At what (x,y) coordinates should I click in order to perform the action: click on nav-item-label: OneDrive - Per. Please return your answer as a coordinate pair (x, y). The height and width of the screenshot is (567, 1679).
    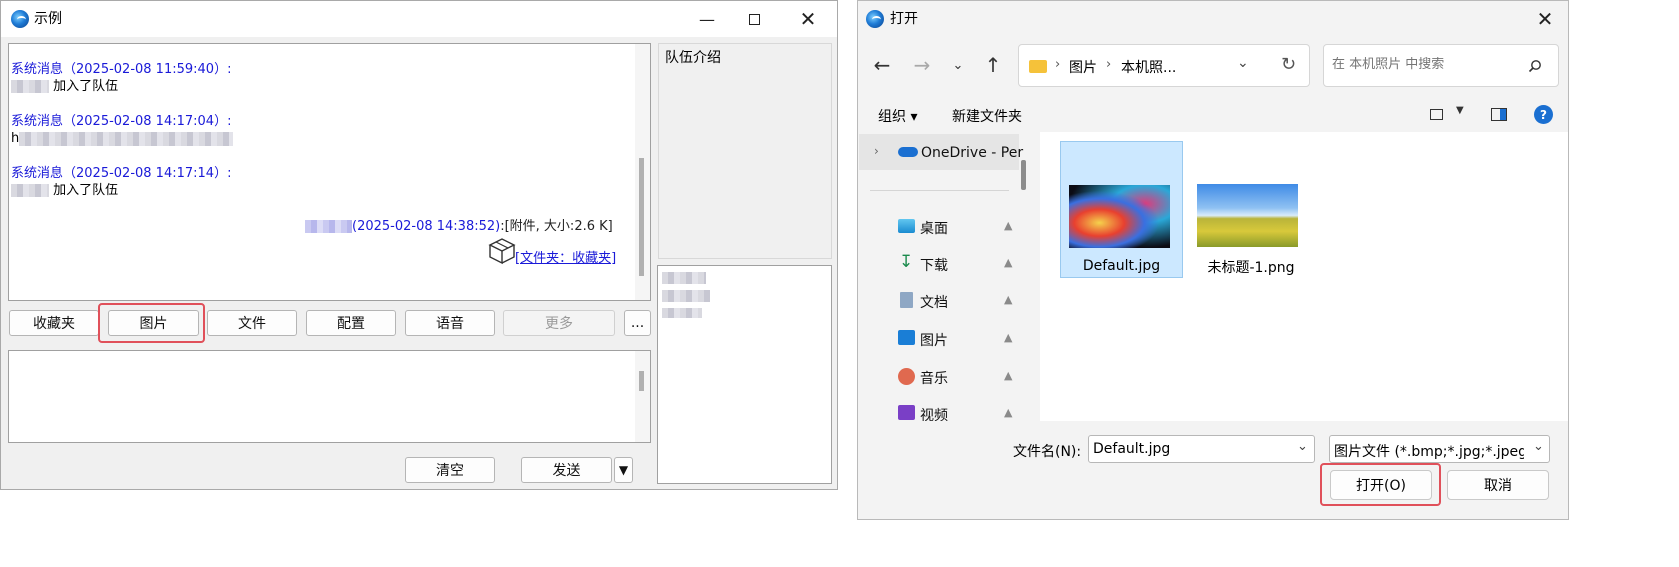
    Looking at the image, I should click on (972, 153).